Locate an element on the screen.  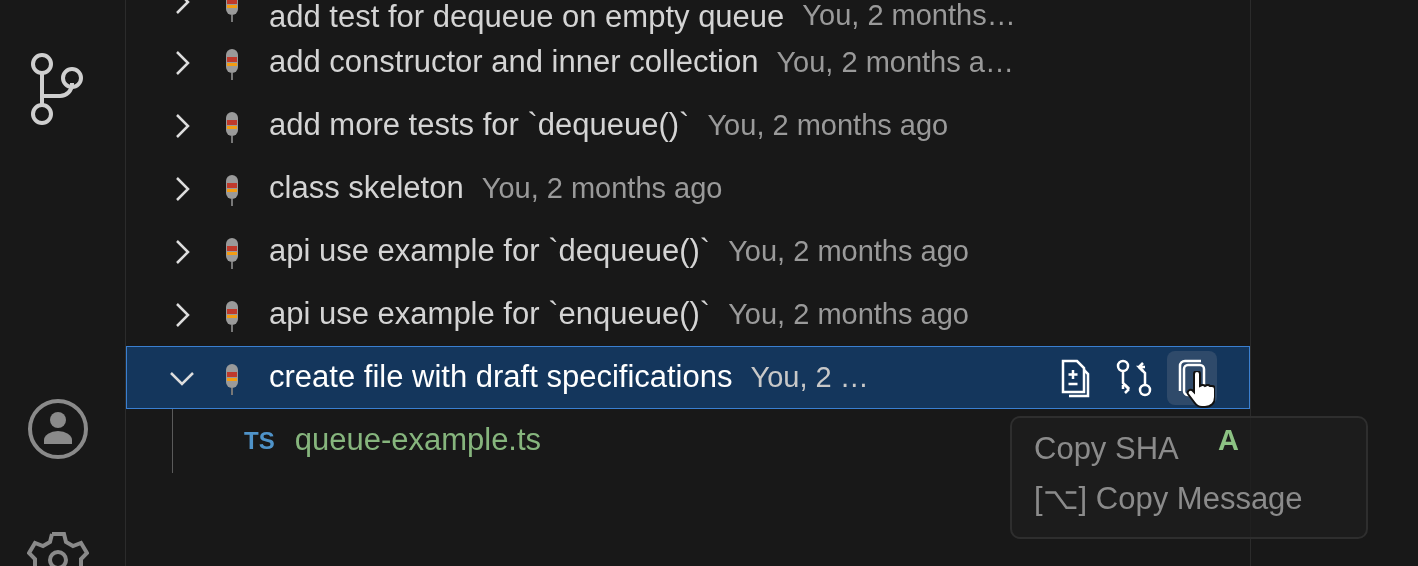
account-icon is located at coordinates (58, 429).